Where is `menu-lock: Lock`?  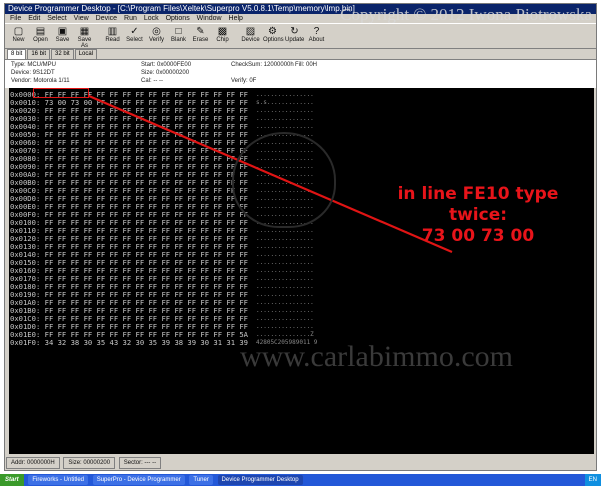
menu-lock: Lock is located at coordinates (151, 18).